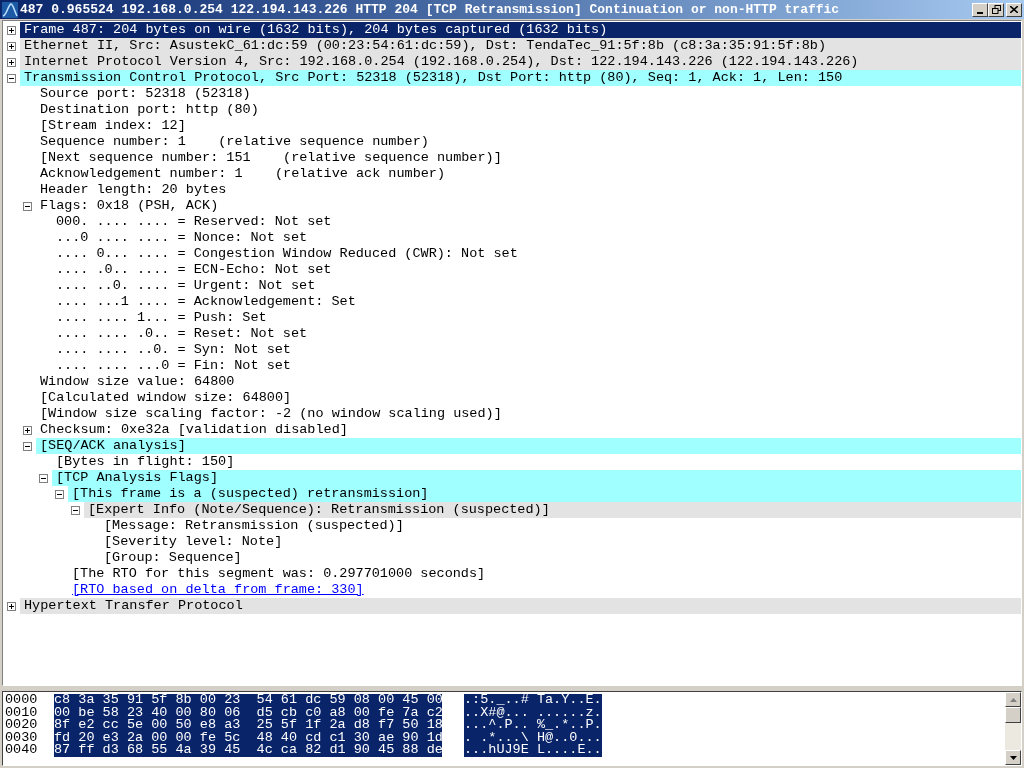 The width and height of the screenshot is (1024, 768). Describe the element at coordinates (180, 334) in the screenshot. I see `tree-item: .... .... .0.. = Reset: Not set` at that location.